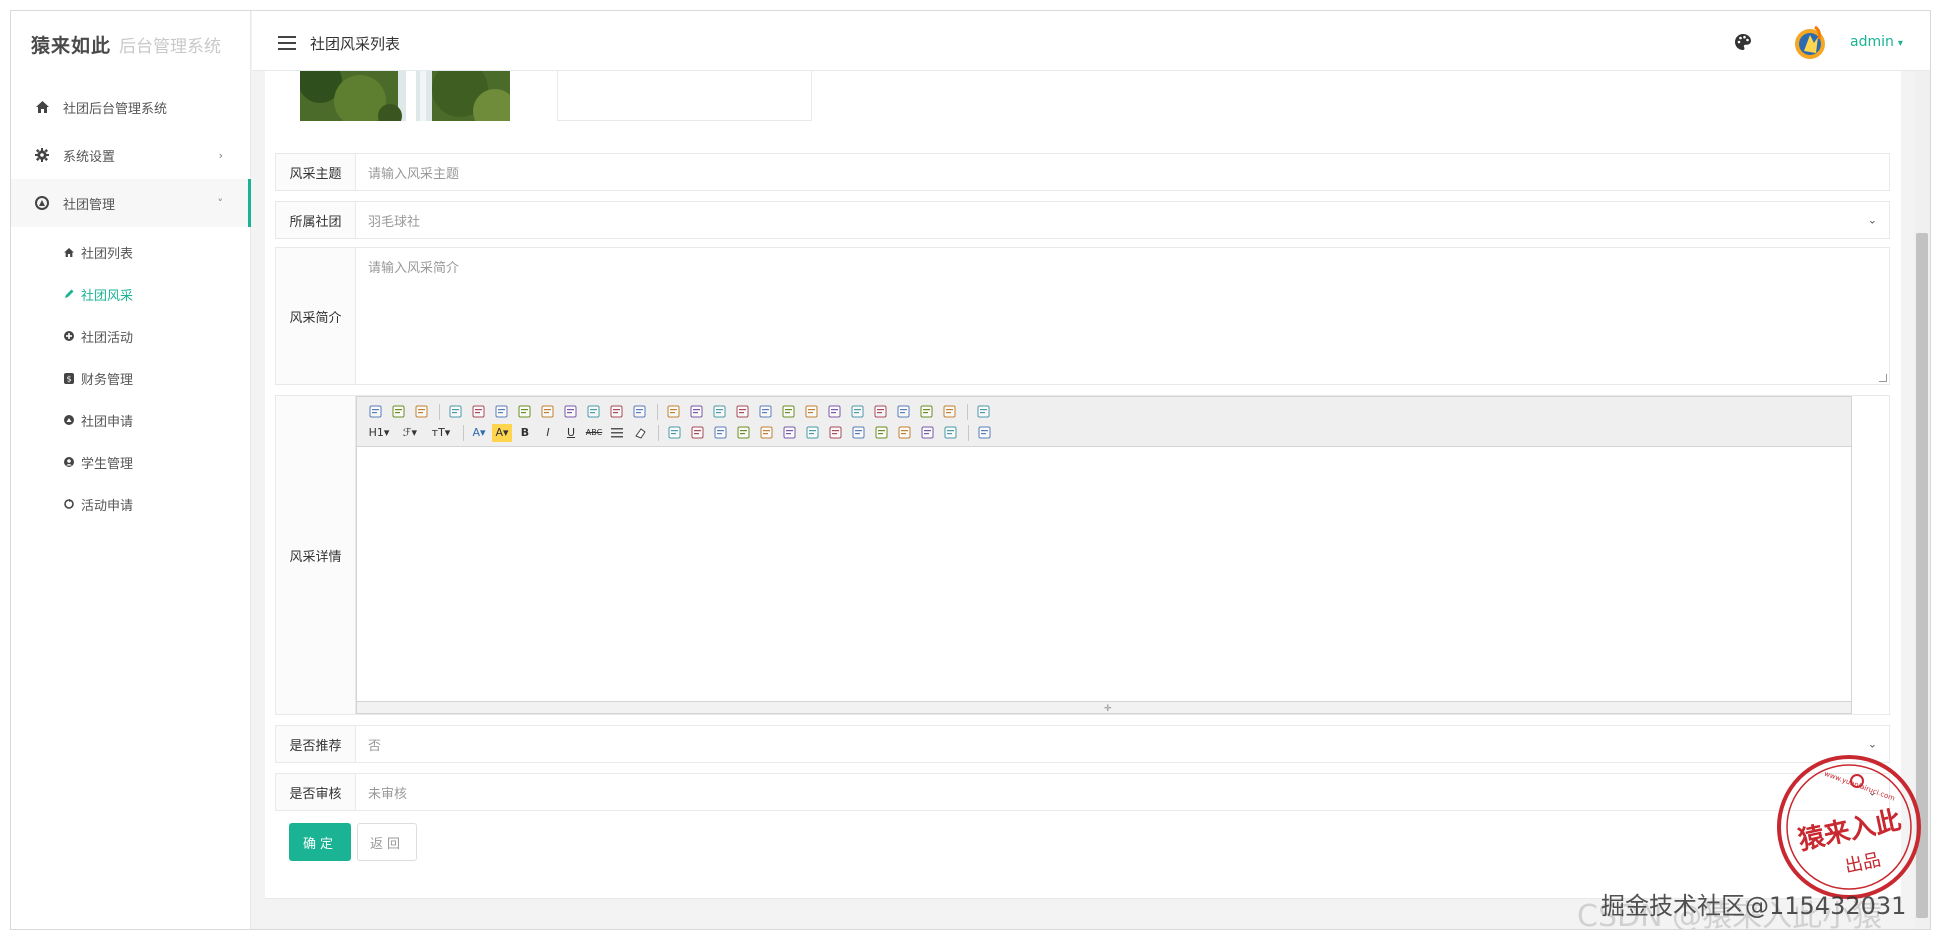 This screenshot has width=1941, height=940. What do you see at coordinates (107, 254) in the screenshot?
I see `sidebar-item-label: 社团列表` at bounding box center [107, 254].